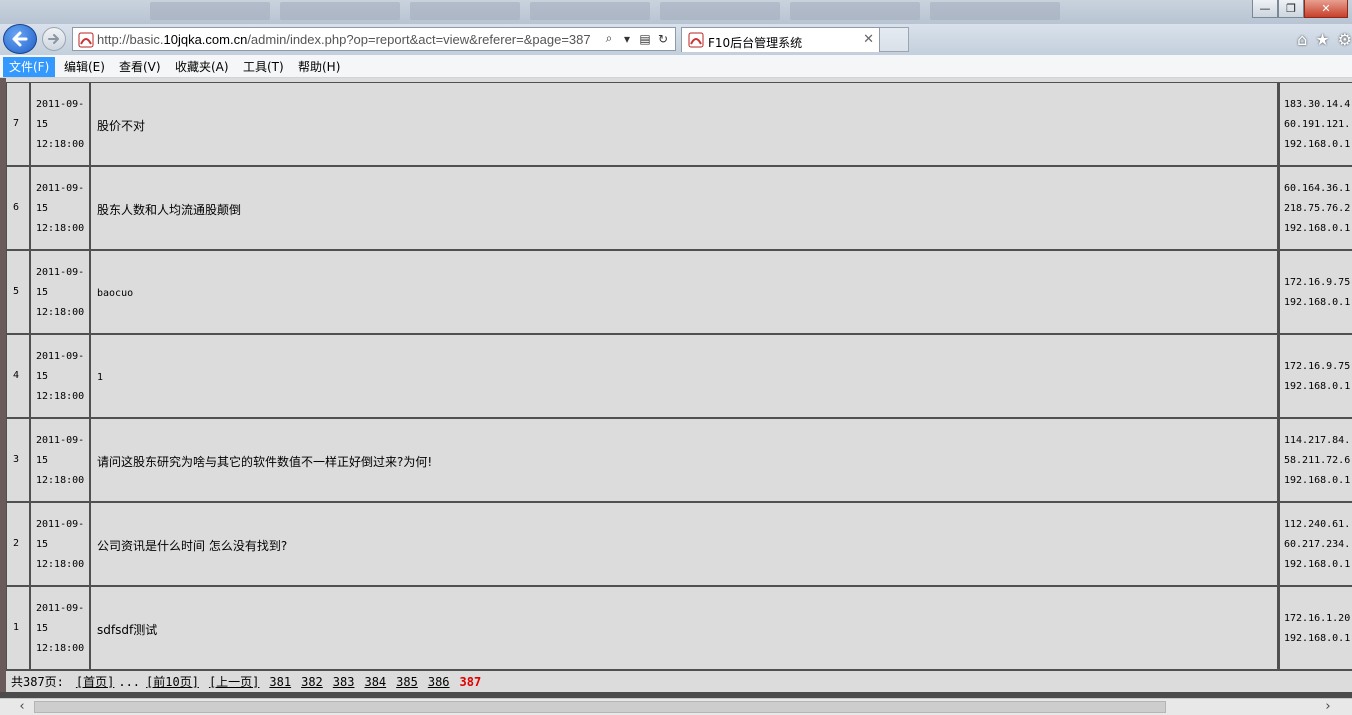 Image resolution: width=1352 pixels, height=715 pixels. Describe the element at coordinates (439, 682) in the screenshot. I see `page-link-386: 386` at that location.